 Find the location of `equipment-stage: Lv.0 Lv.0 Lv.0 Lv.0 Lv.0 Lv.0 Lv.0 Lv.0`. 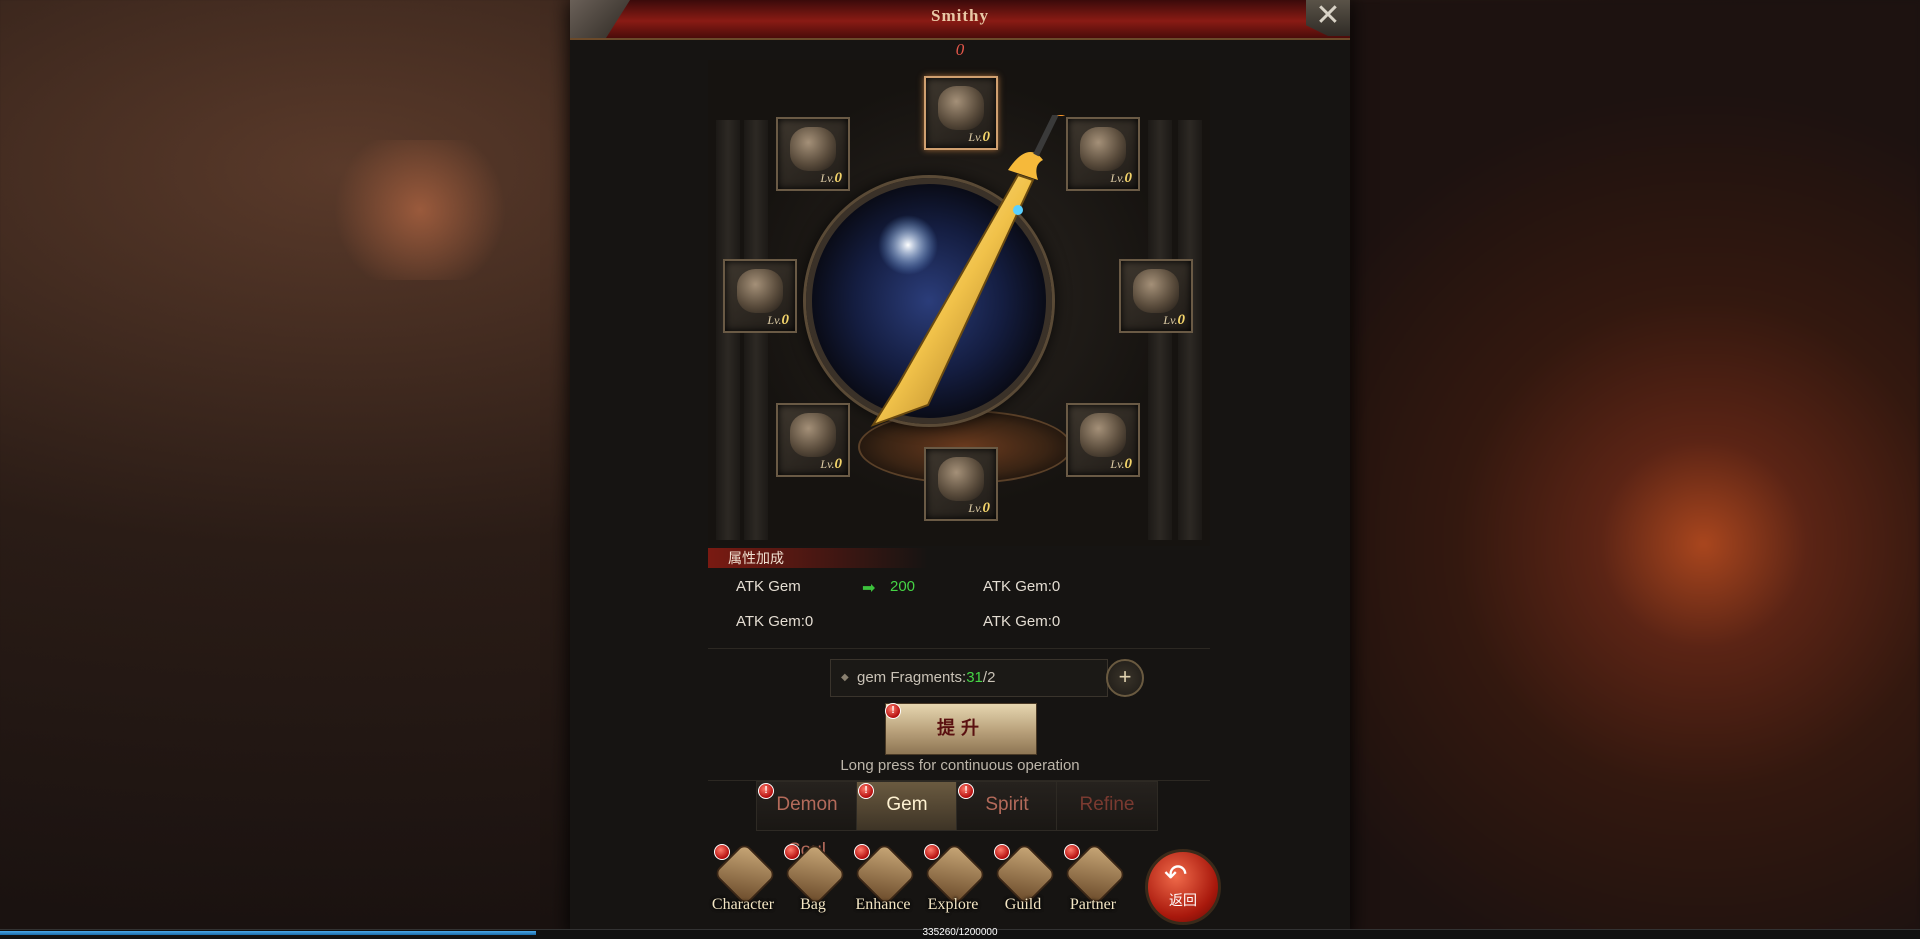

equipment-stage: Lv.0 Lv.0 Lv.0 Lv.0 Lv.0 Lv.0 Lv.0 Lv.0 is located at coordinates (959, 303).